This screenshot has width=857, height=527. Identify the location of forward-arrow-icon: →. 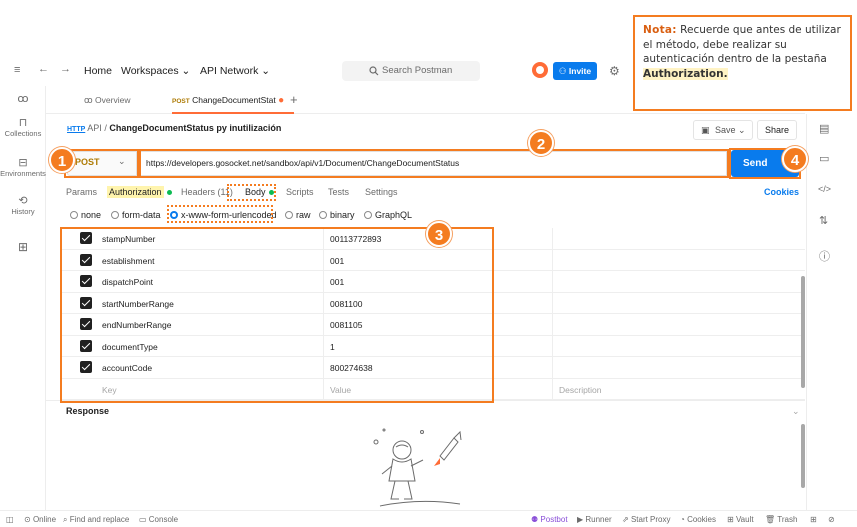
(65, 69).